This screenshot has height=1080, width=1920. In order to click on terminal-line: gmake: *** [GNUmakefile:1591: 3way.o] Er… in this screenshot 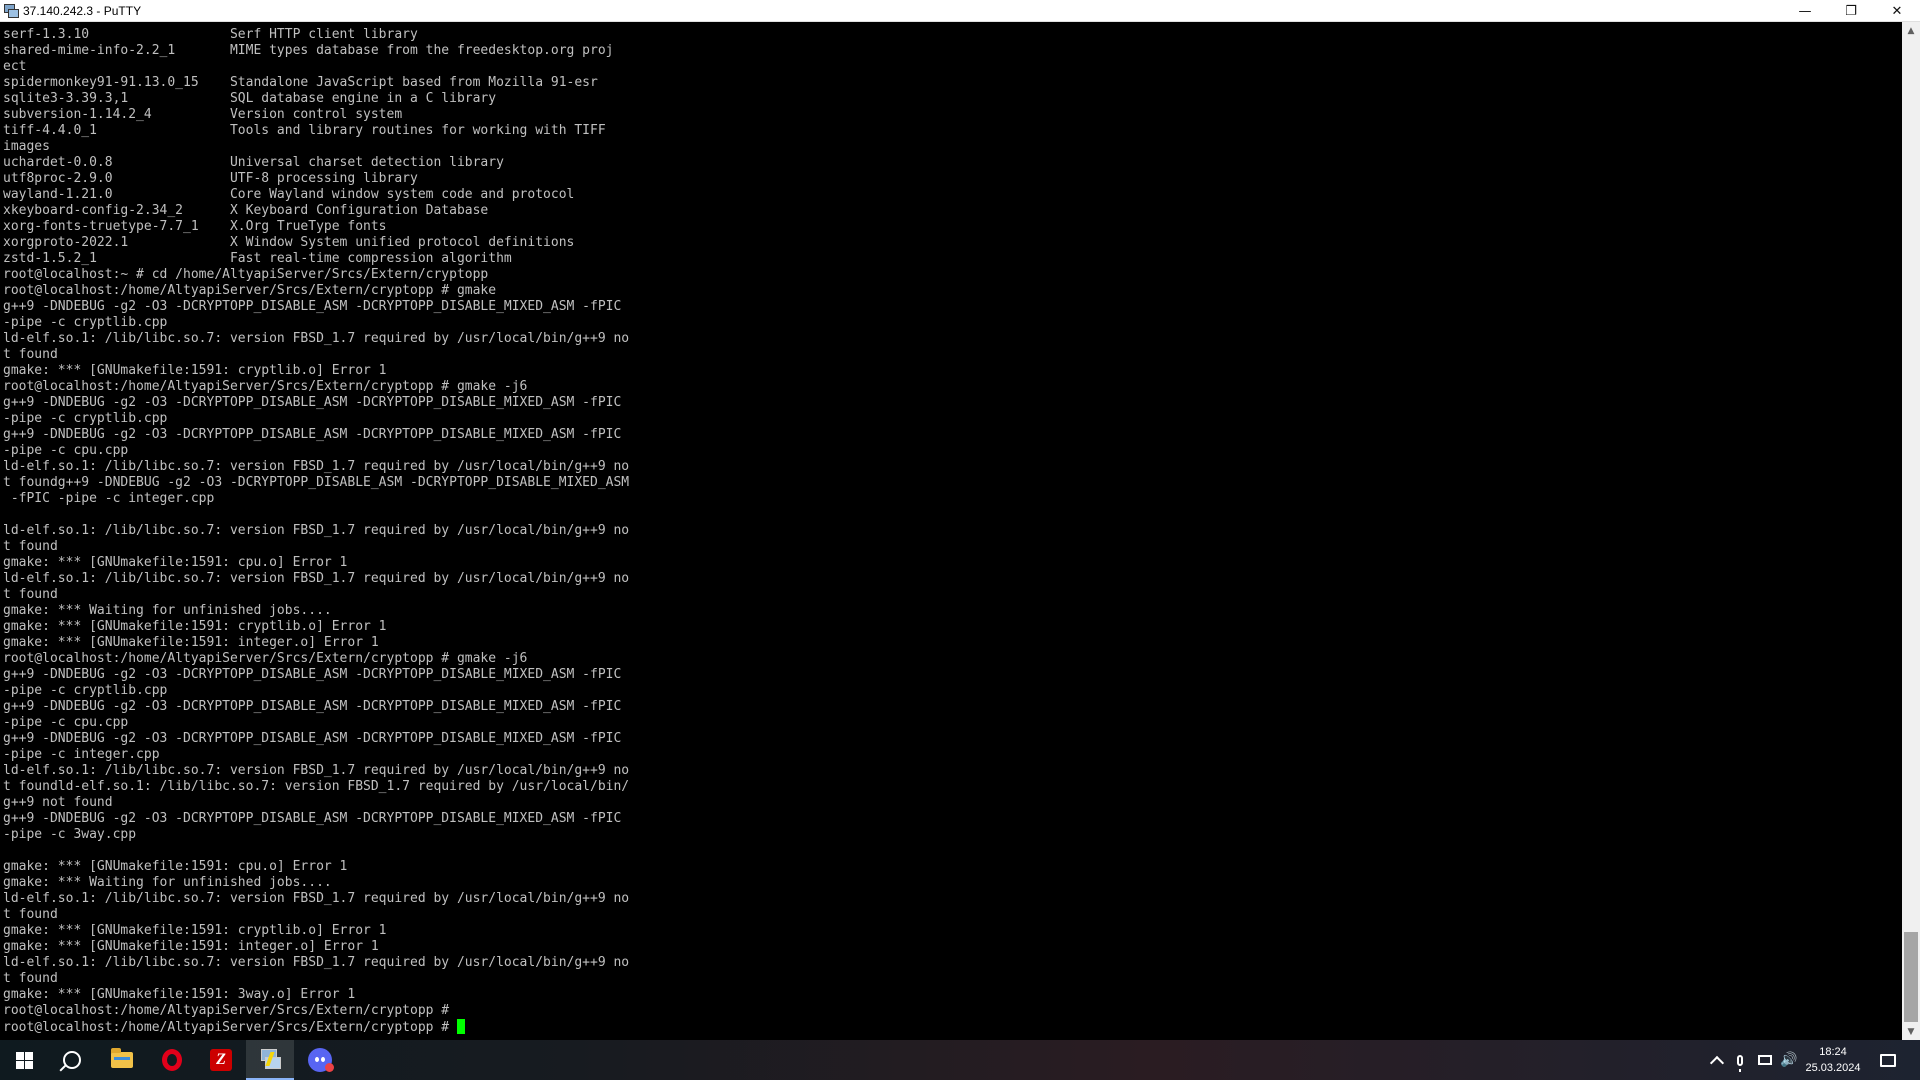, I will do `click(316, 995)`.